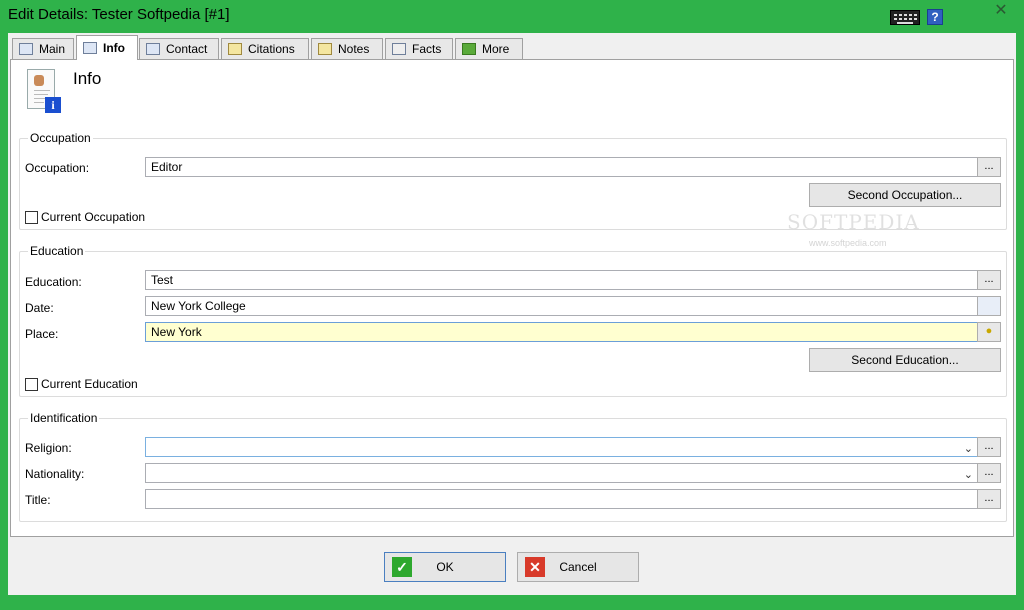 The image size is (1024, 610). Describe the element at coordinates (93, 217) in the screenshot. I see `current-occupation-label: Current Occupation` at that location.